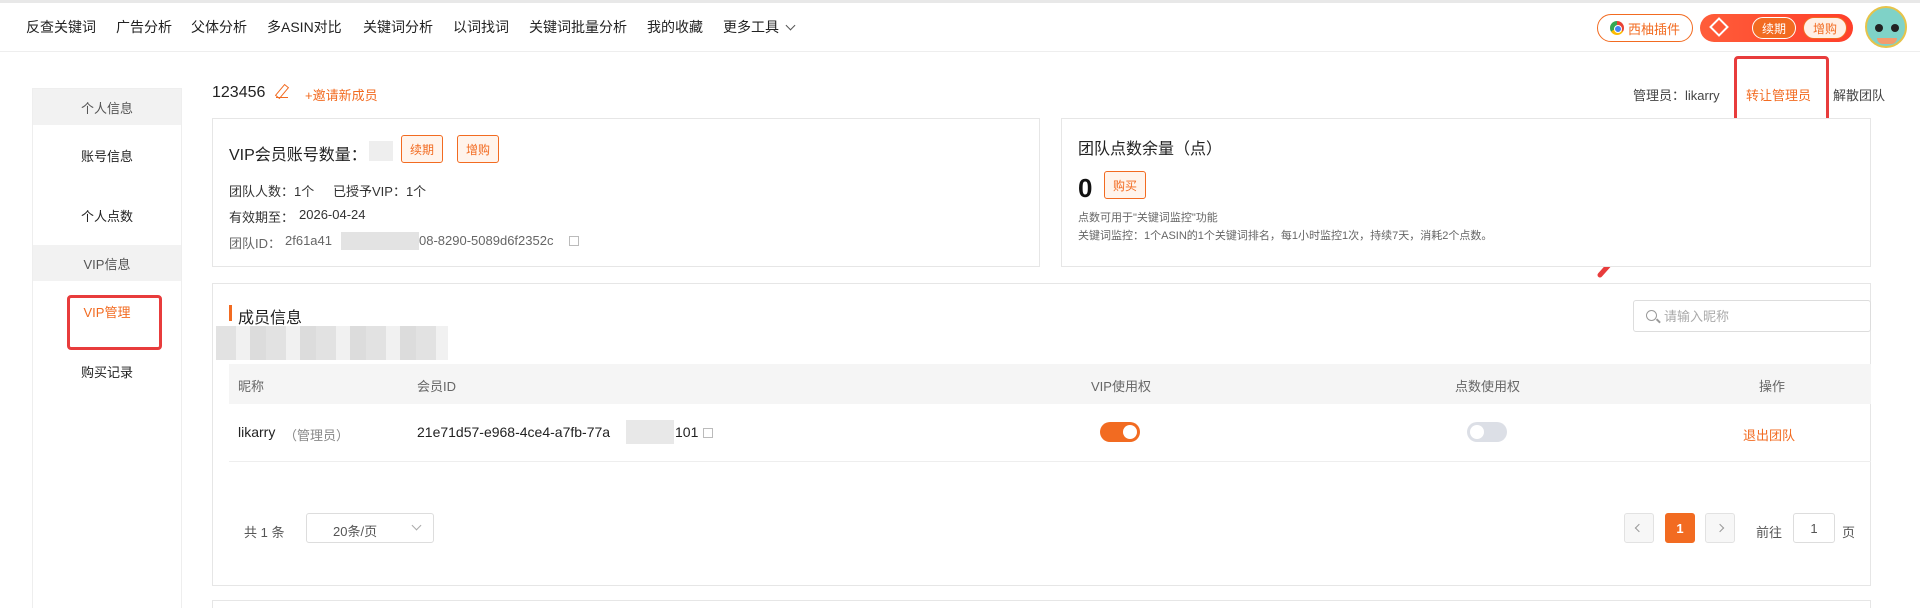 Image resolution: width=1920 pixels, height=608 pixels. What do you see at coordinates (1120, 432) in the screenshot?
I see `vip-right-toggle` at bounding box center [1120, 432].